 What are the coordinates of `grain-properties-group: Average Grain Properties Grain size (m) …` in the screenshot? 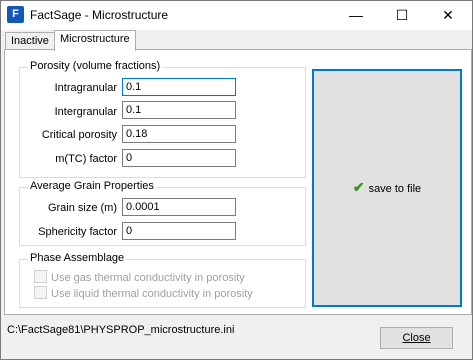 It's located at (162, 213).